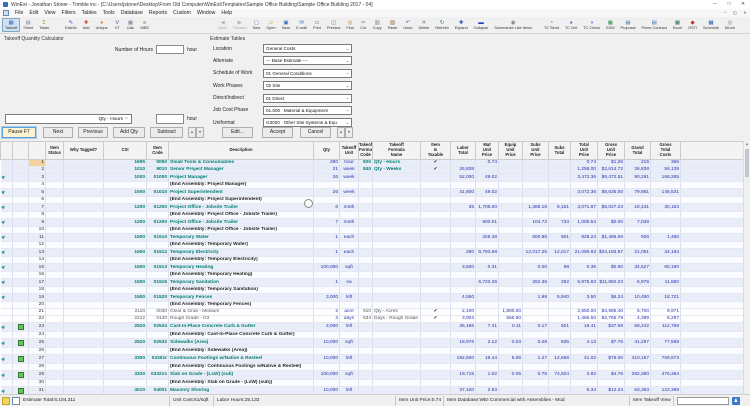 This screenshot has height=406, width=750. I want to click on previous-button: Previous, so click(93, 132).